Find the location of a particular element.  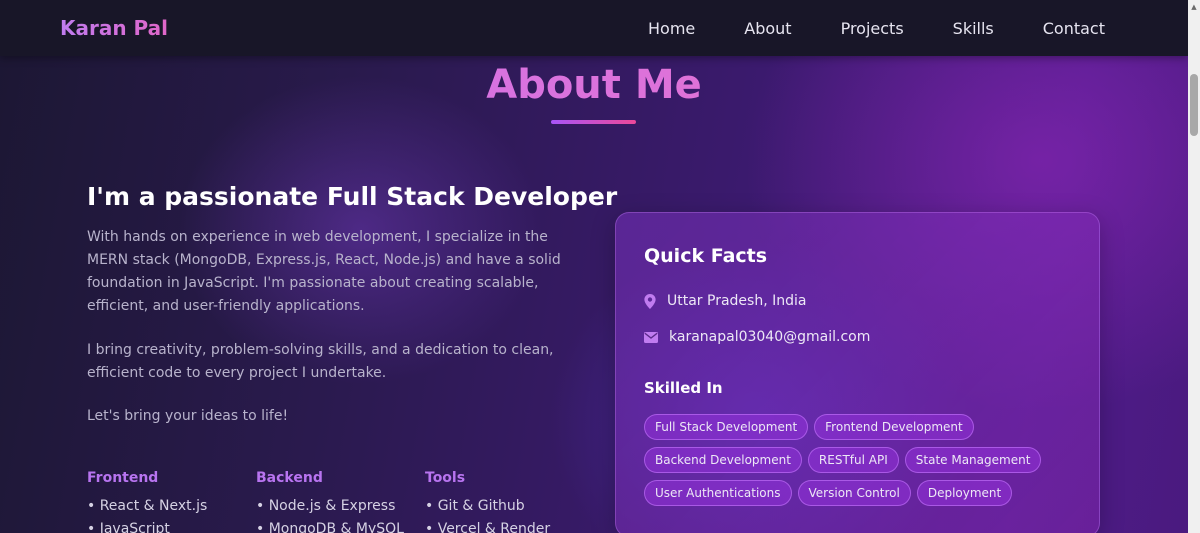

skill-column-title: Tools is located at coordinates (445, 478).